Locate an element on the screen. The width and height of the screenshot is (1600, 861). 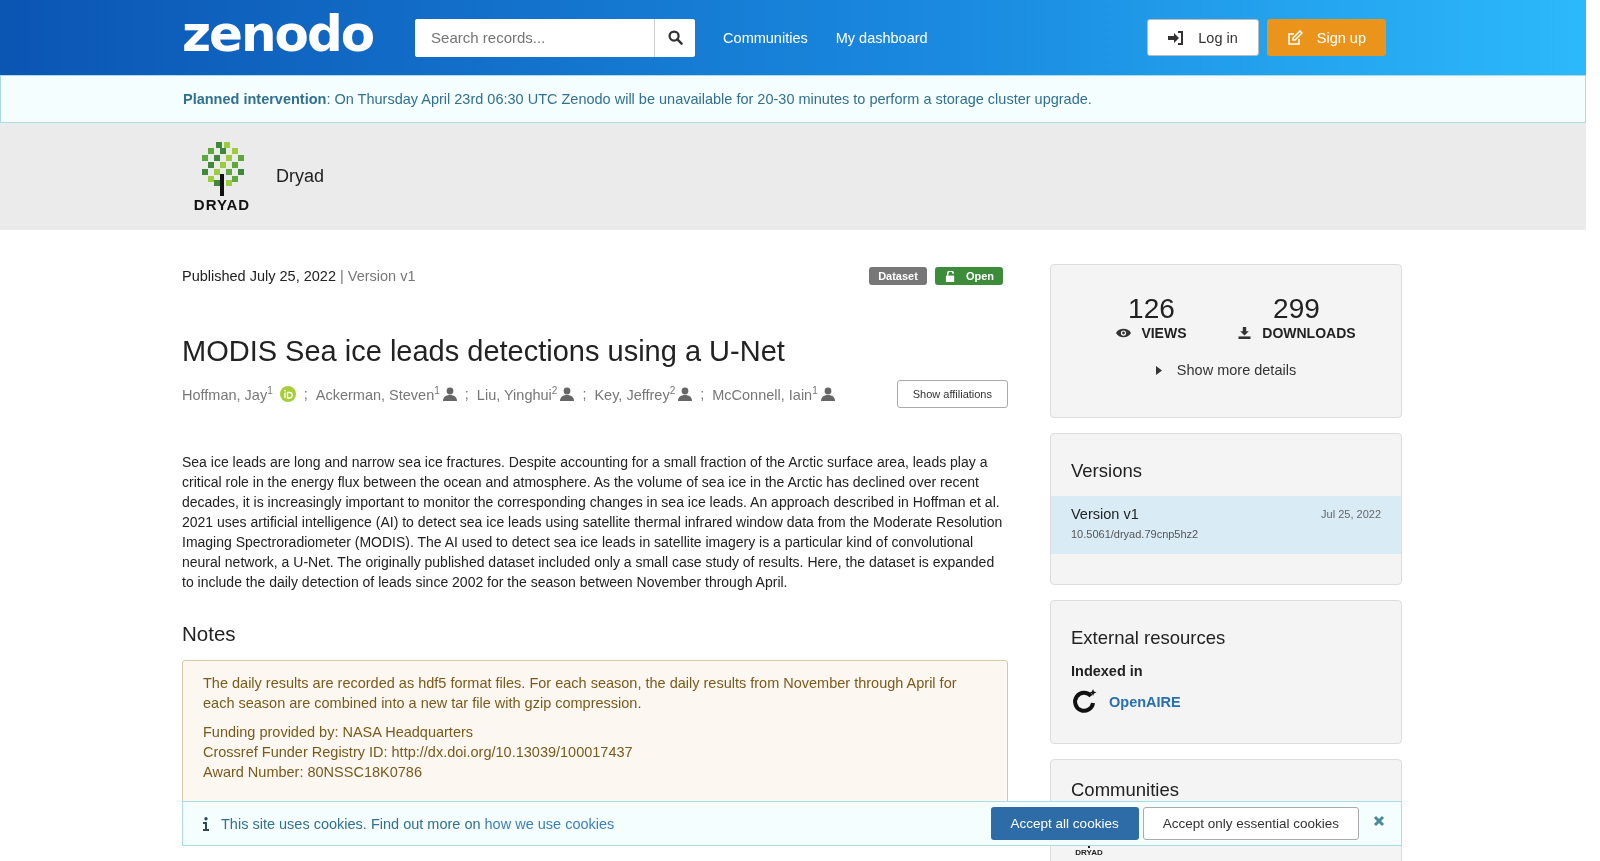
search-button is located at coordinates (675, 37).